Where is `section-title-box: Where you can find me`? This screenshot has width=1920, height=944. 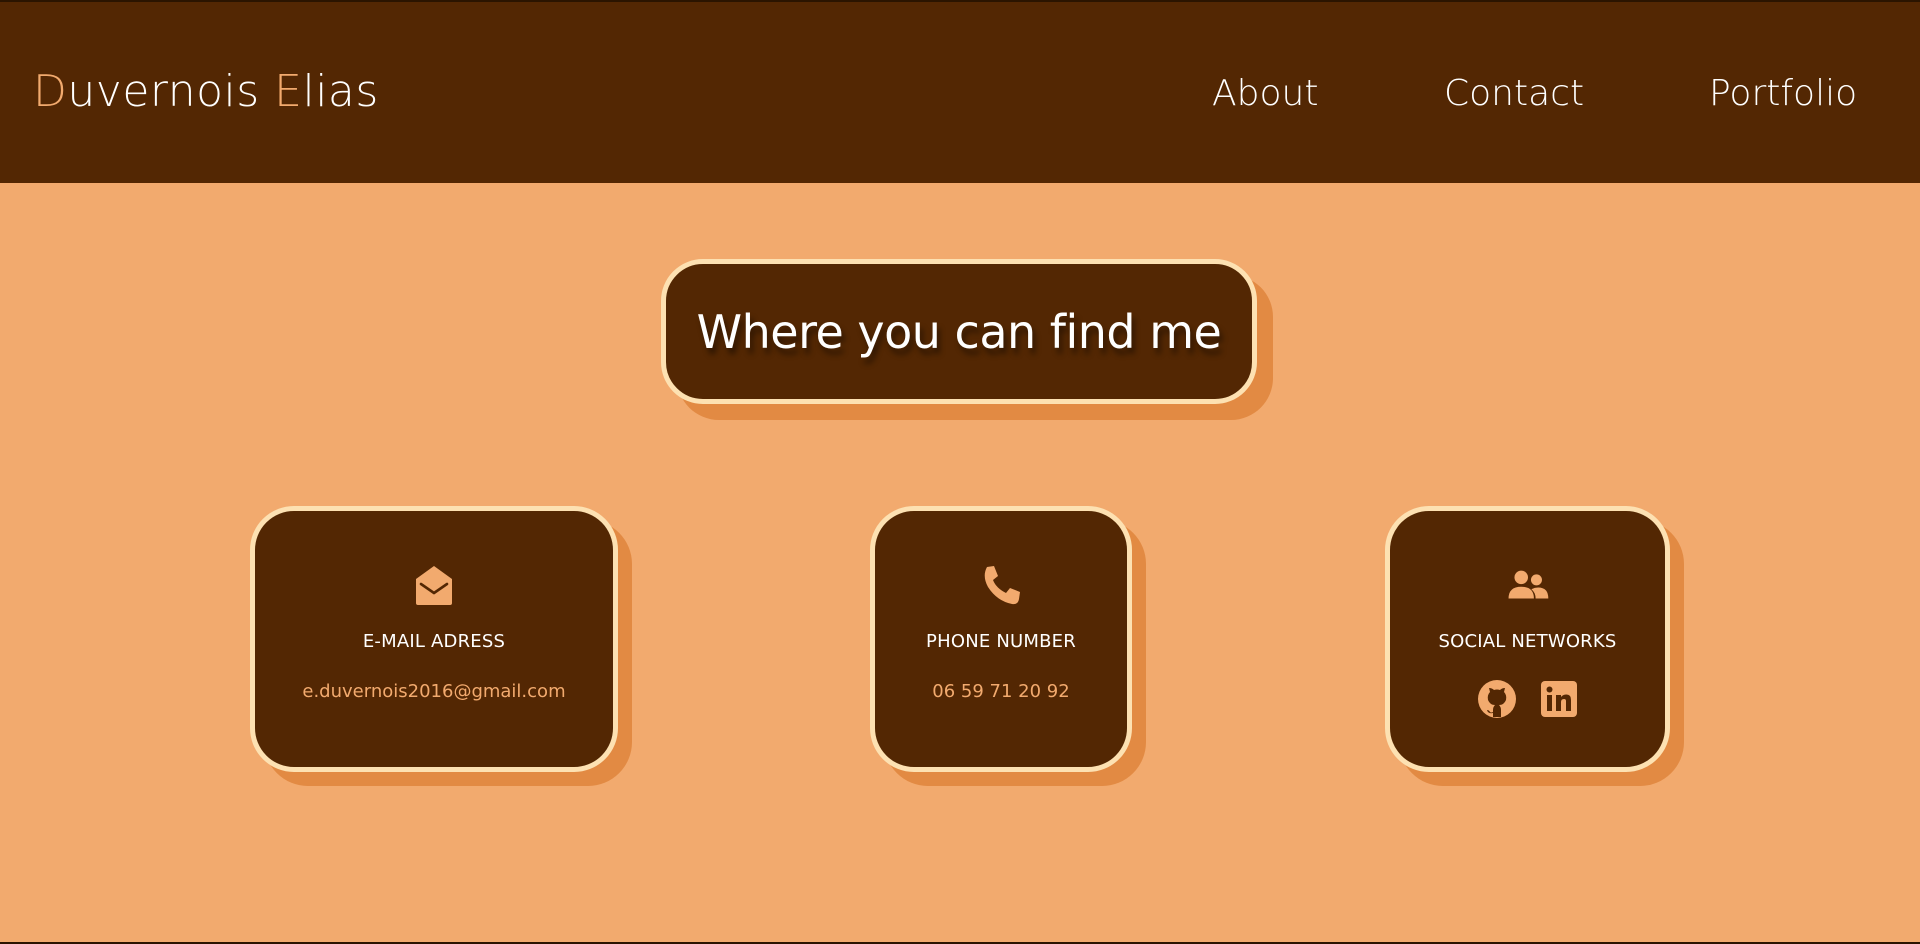
section-title-box: Where you can find me is located at coordinates (959, 331).